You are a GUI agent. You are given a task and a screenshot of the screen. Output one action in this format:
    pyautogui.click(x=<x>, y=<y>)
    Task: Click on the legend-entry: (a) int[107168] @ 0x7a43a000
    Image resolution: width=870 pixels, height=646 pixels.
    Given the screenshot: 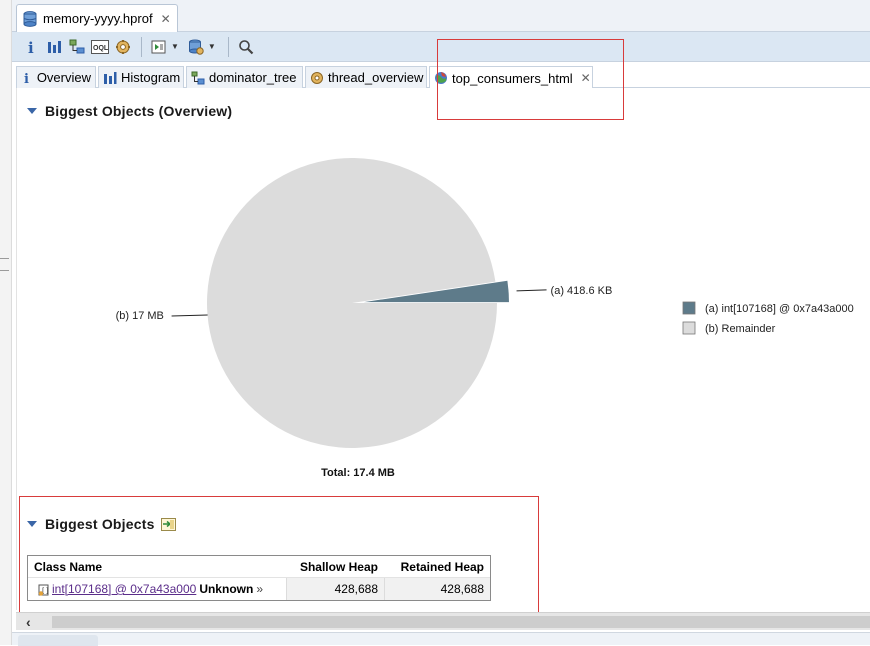 What is the action you would take?
    pyautogui.click(x=779, y=309)
    